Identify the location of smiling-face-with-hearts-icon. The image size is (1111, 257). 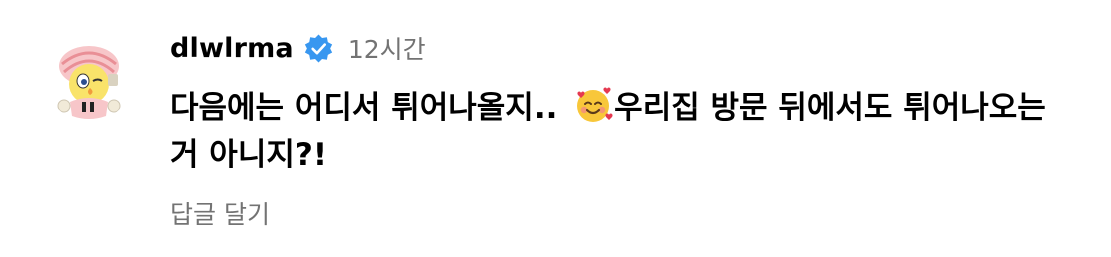
(595, 104).